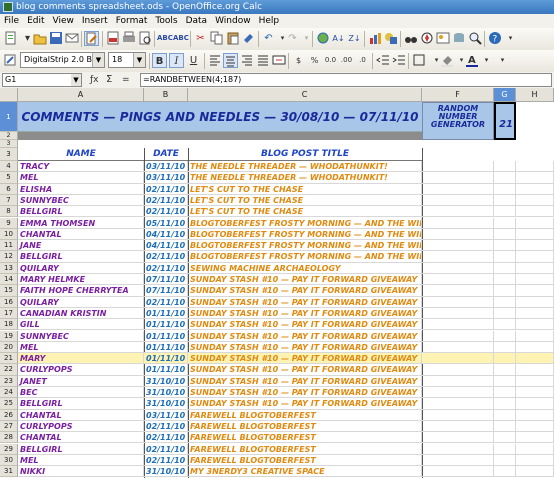 Image resolution: width=554 pixels, height=478 pixels. What do you see at coordinates (362, 60) in the screenshot?
I see `delete-decimal-icon: .0` at bounding box center [362, 60].